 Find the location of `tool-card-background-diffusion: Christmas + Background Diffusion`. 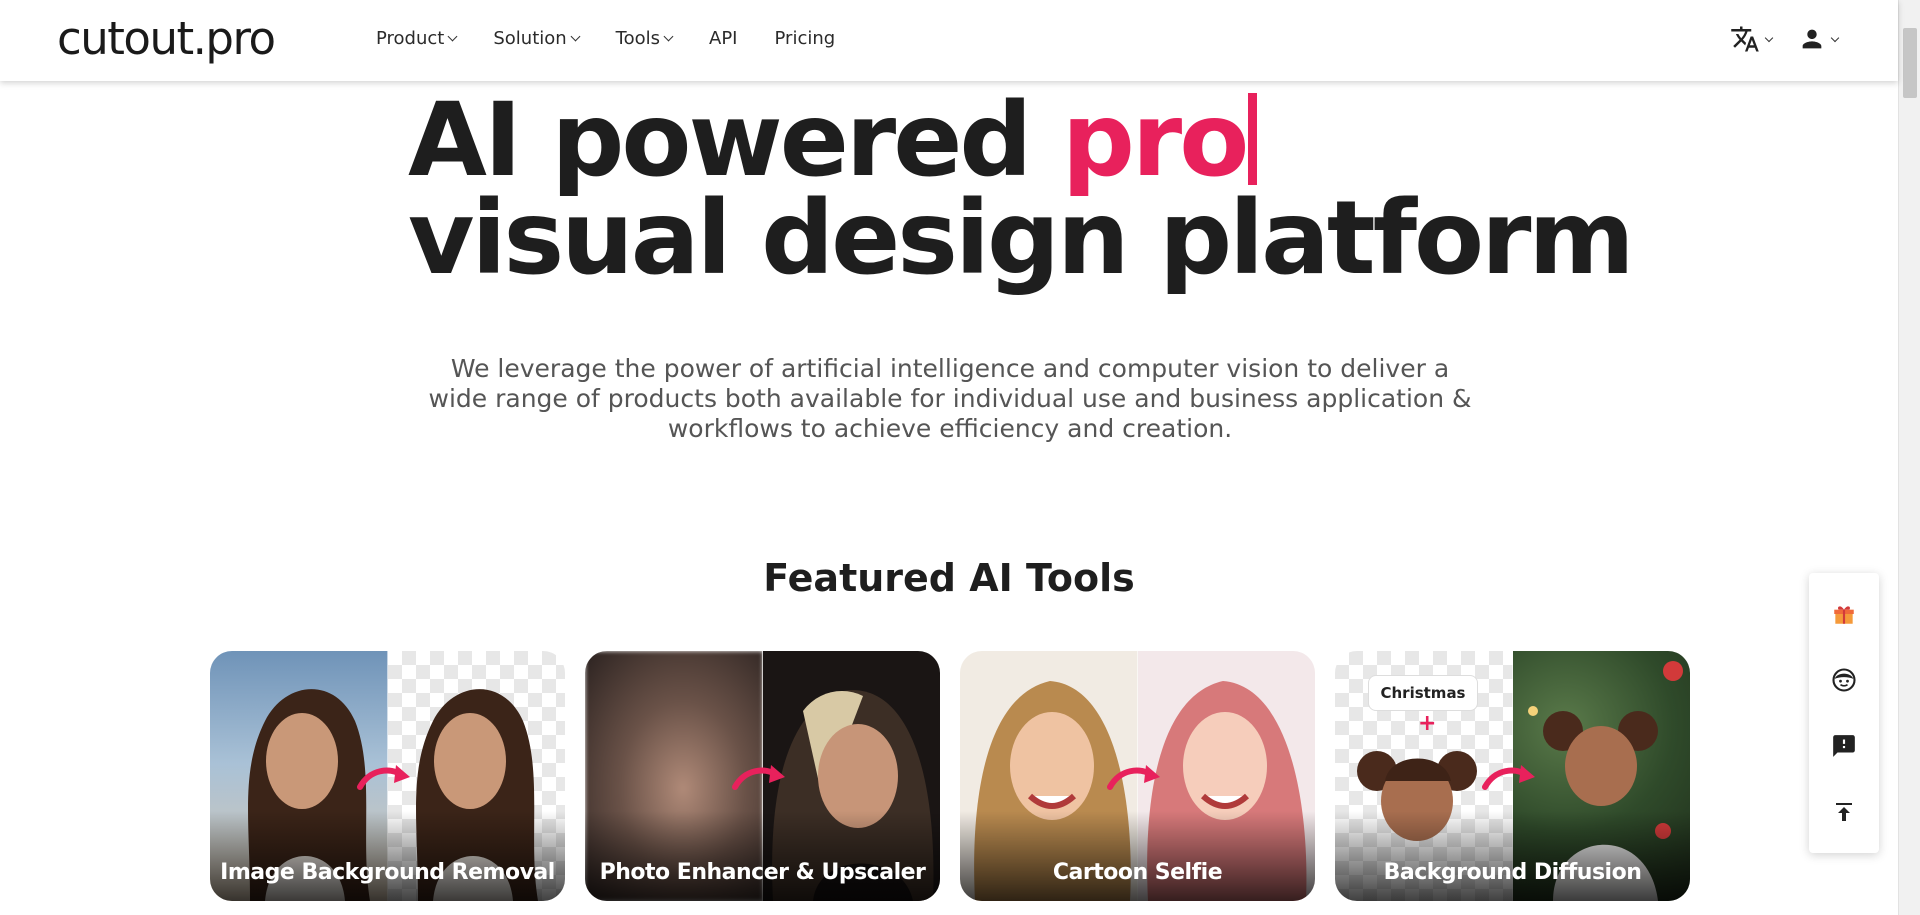

tool-card-background-diffusion: Christmas + Background Diffusion is located at coordinates (1512, 776).